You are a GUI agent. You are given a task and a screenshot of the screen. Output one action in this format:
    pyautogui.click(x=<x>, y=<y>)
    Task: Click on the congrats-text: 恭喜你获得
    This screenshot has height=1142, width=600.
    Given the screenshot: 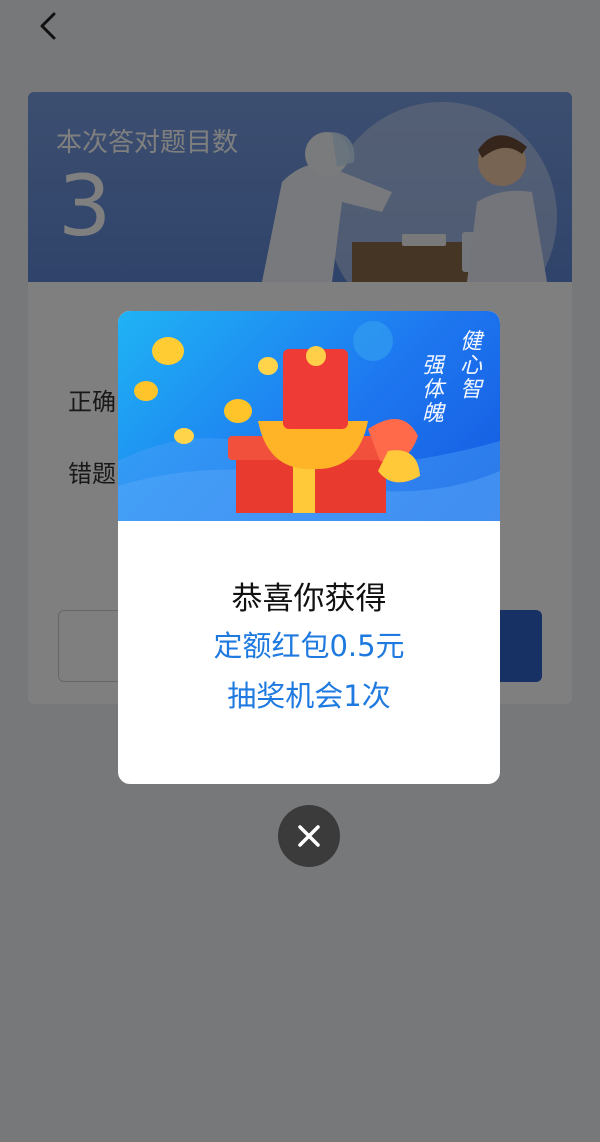 What is the action you would take?
    pyautogui.click(x=309, y=599)
    